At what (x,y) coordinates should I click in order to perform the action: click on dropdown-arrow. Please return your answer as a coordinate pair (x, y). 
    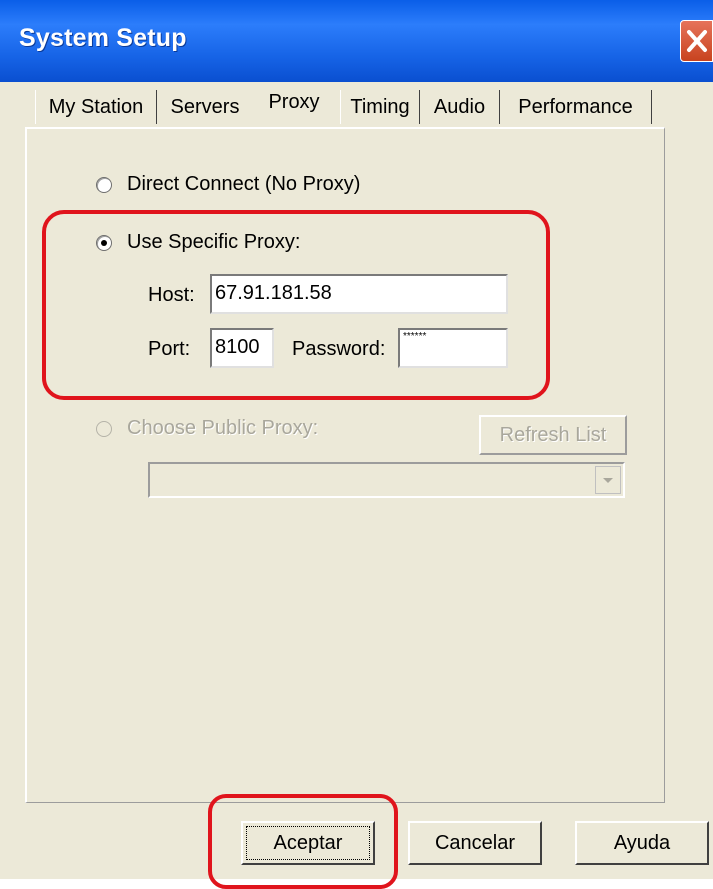
    Looking at the image, I should click on (608, 480).